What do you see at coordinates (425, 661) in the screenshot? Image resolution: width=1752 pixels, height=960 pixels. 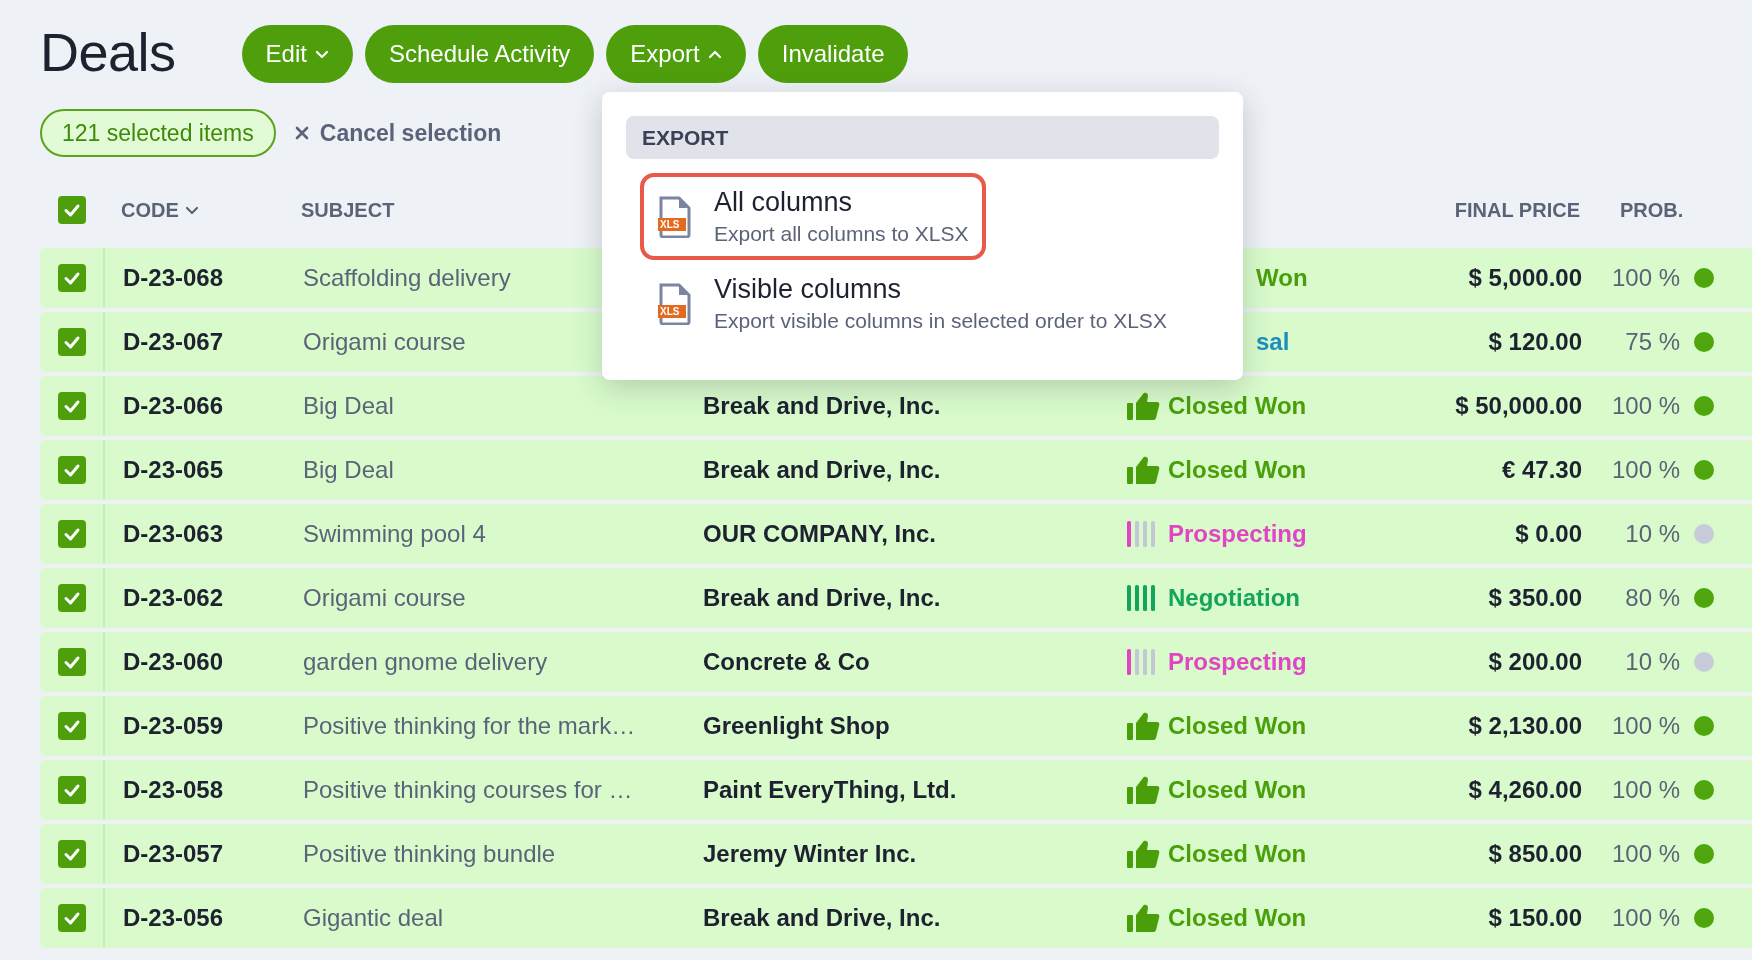 I see `deal-subject: garden gnome delivery` at bounding box center [425, 661].